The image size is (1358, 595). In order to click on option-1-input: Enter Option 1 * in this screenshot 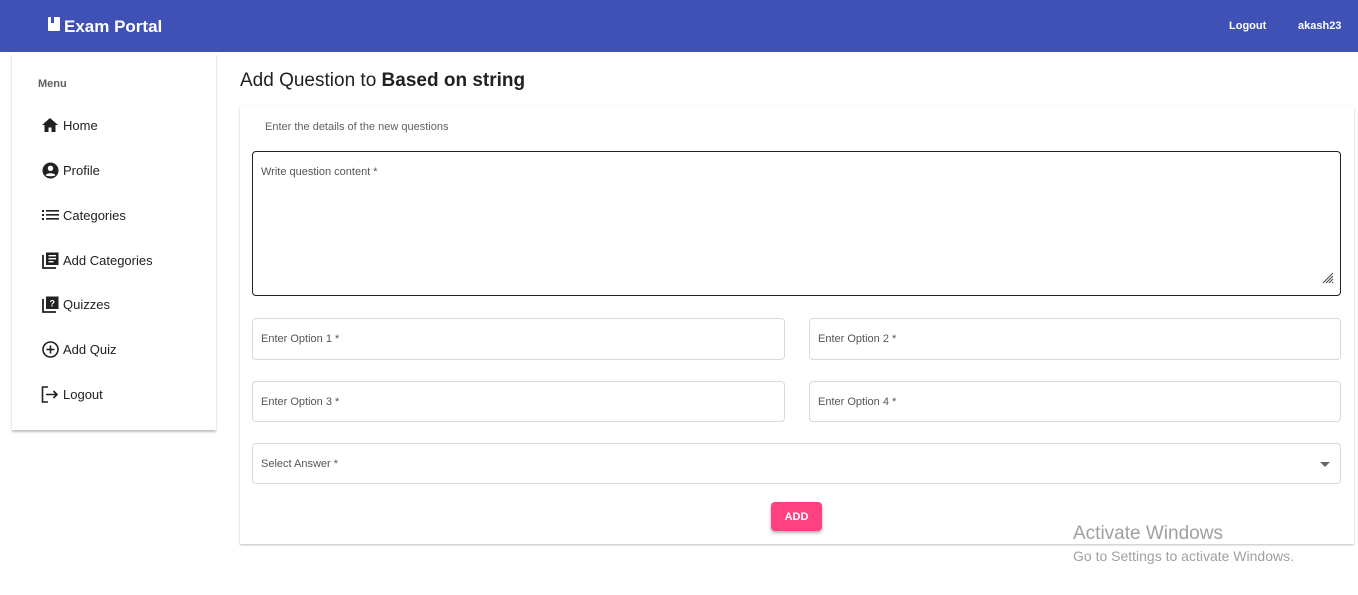, I will do `click(518, 339)`.